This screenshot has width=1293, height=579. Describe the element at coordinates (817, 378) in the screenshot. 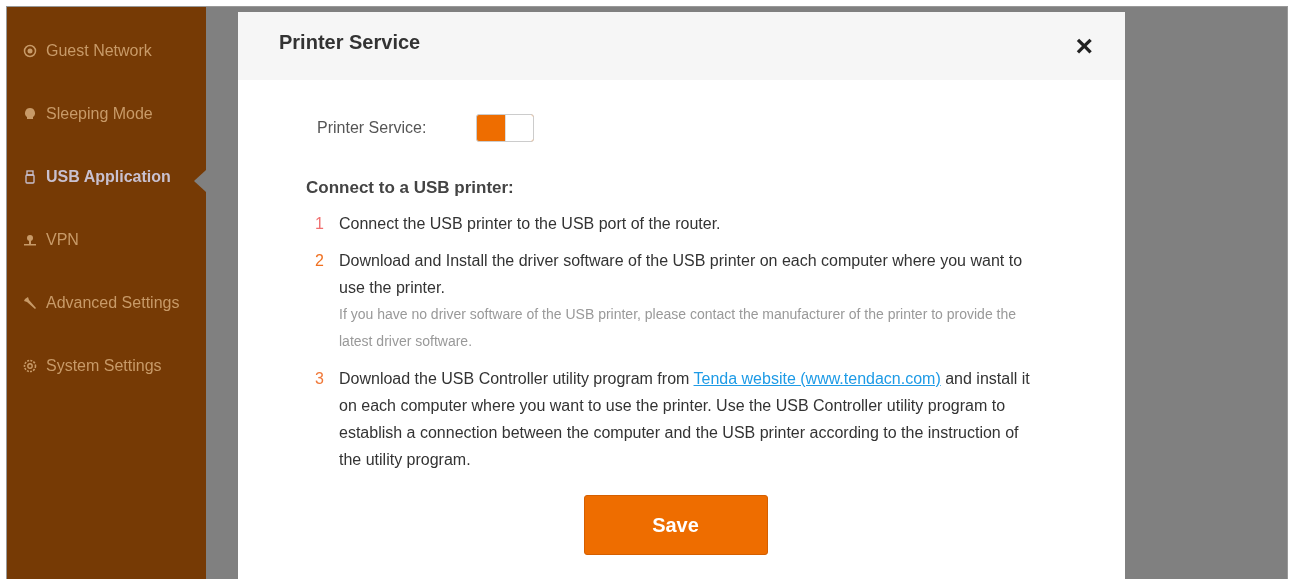

I see `website-link: Tenda website (www.tendacn.com)` at that location.